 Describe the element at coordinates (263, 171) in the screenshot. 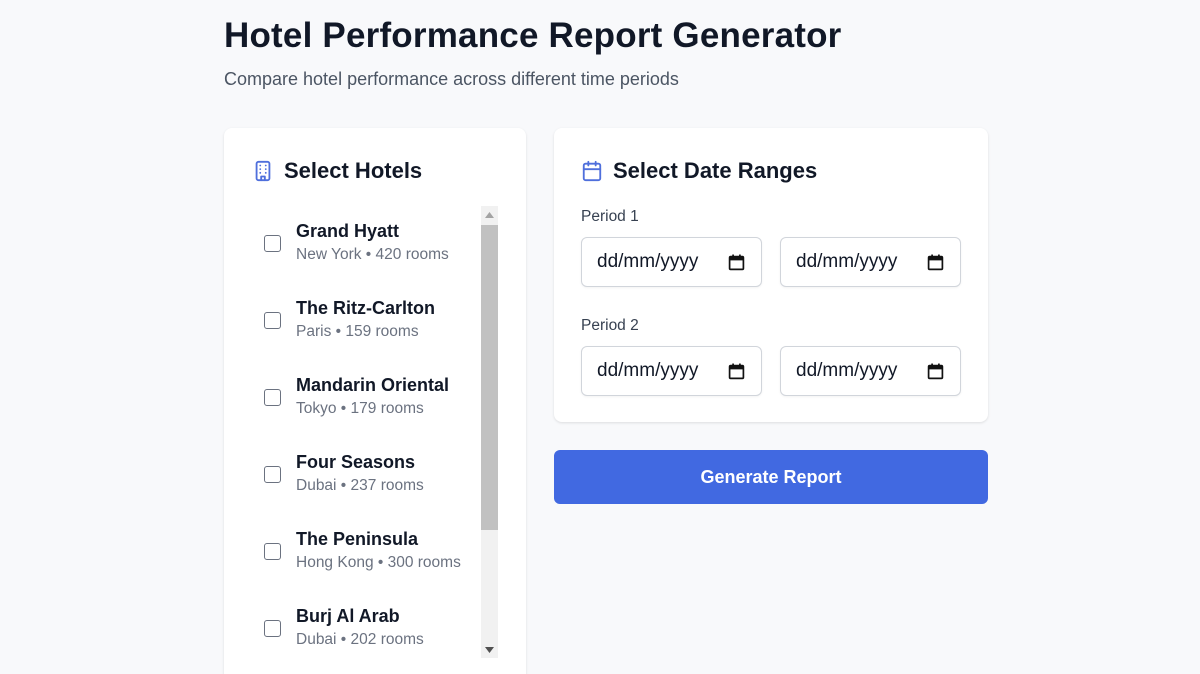

I see `building-icon` at that location.